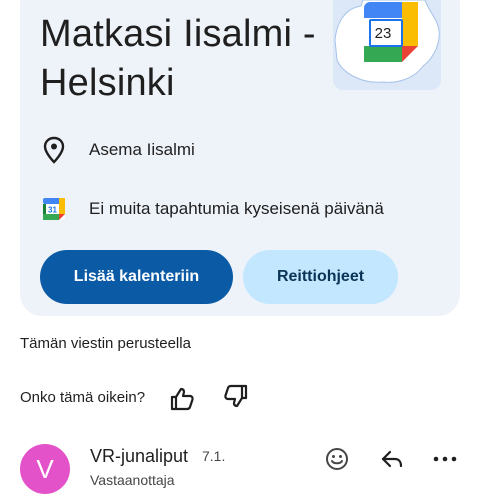 The image size is (480, 494). I want to click on based-on-message-text: Tämän viestin perusteella, so click(105, 343).